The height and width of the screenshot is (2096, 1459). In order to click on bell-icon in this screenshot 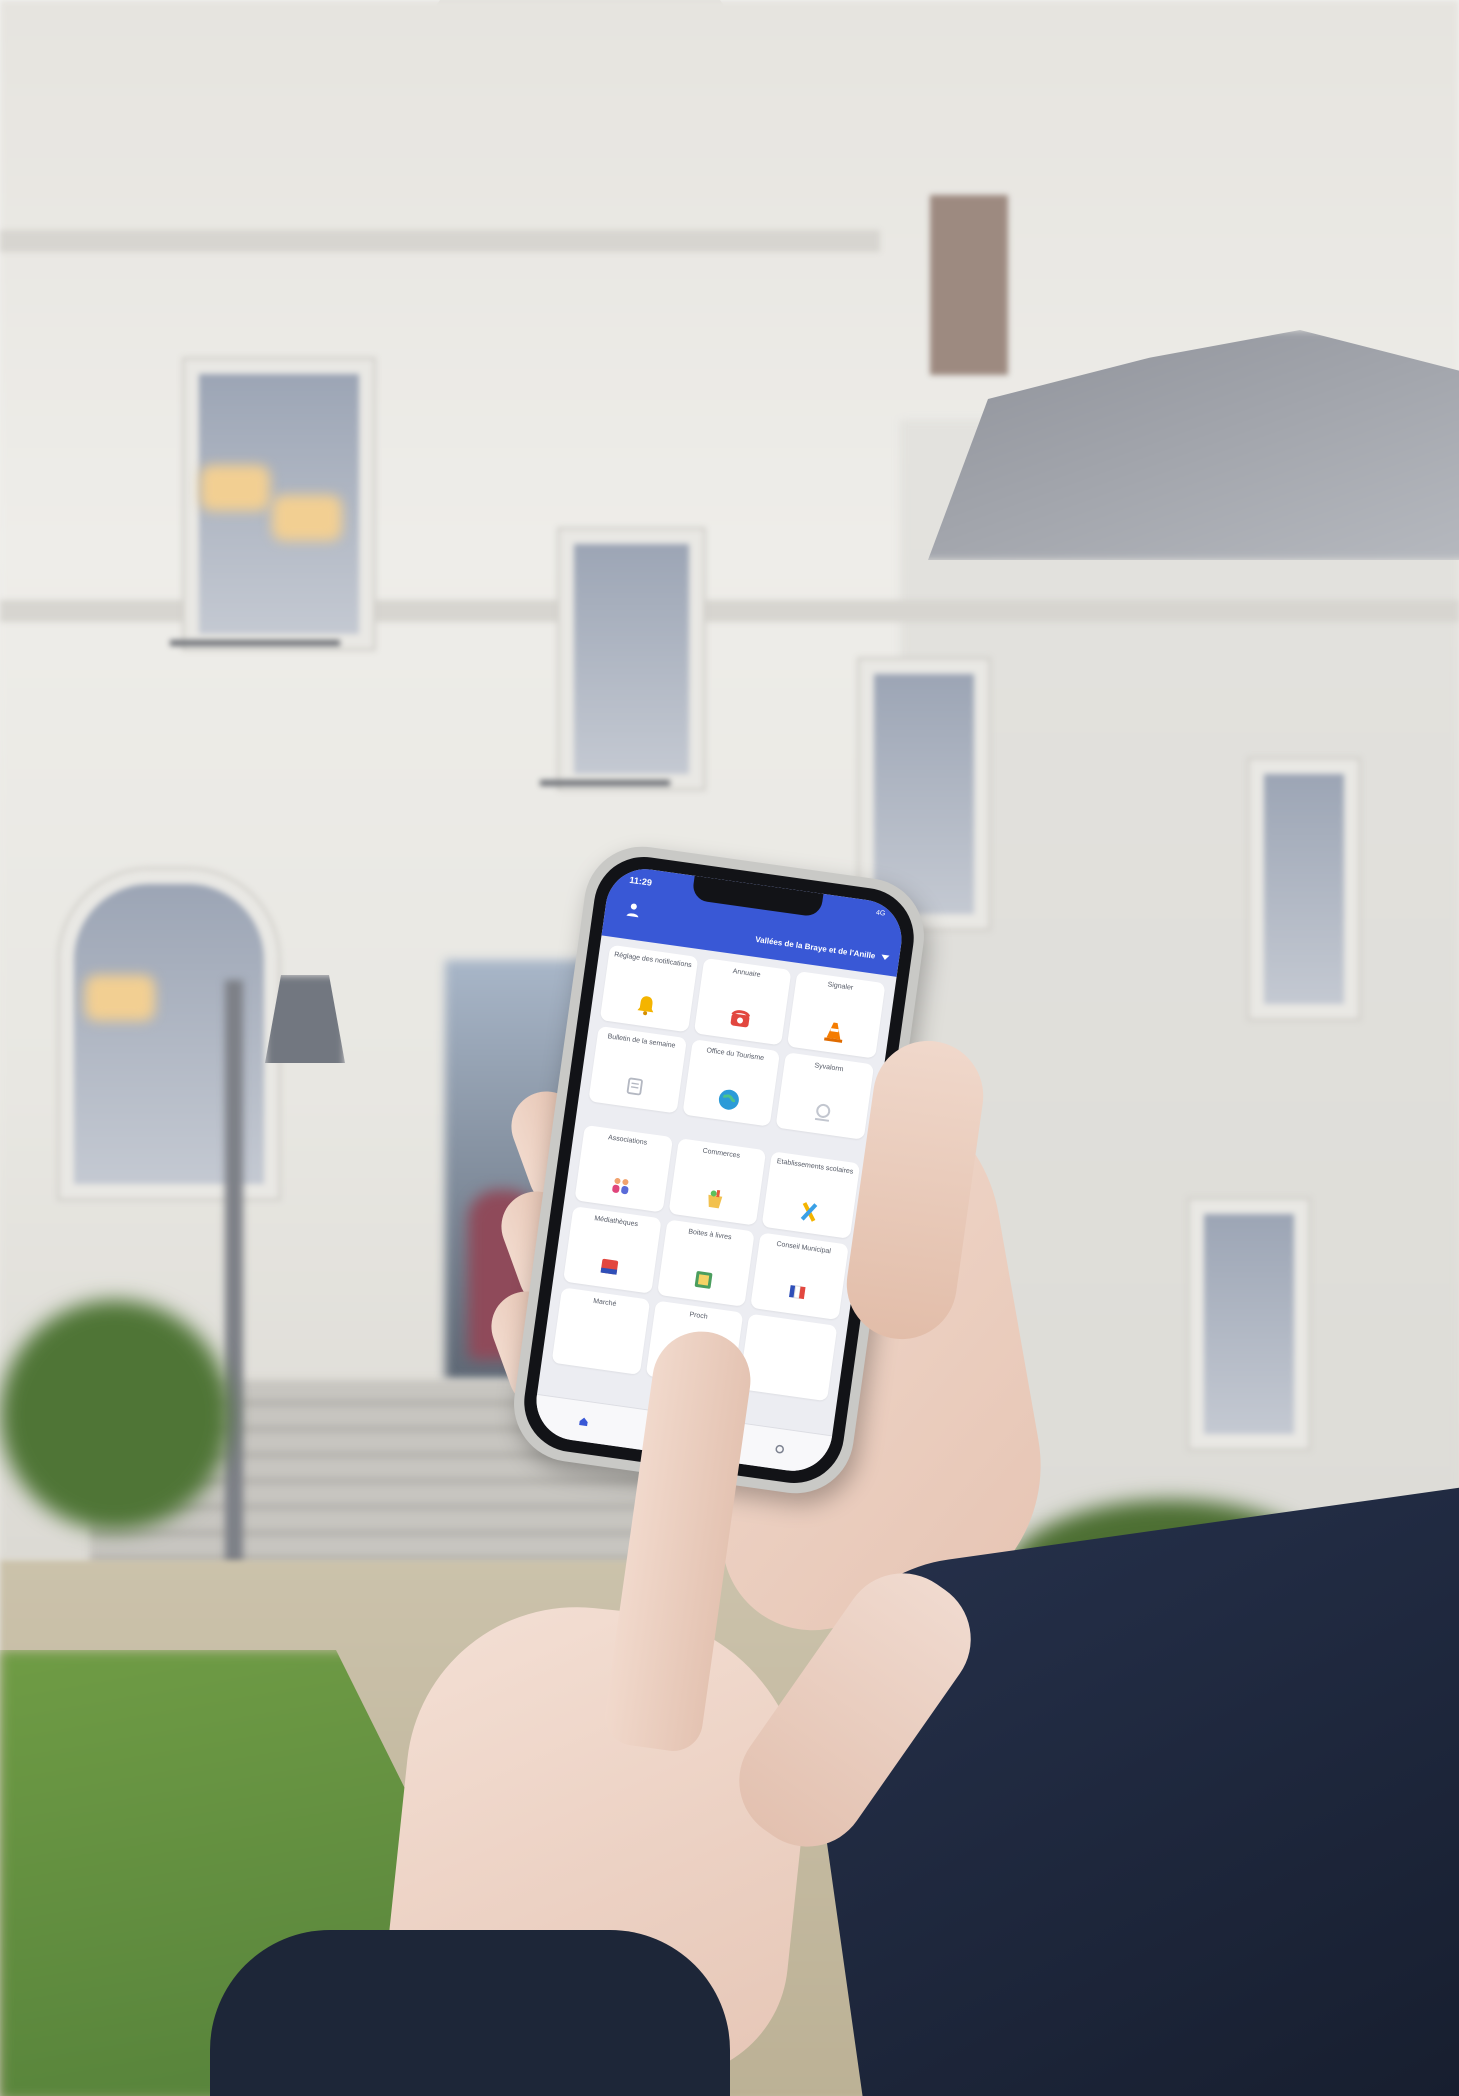, I will do `click(646, 1005)`.